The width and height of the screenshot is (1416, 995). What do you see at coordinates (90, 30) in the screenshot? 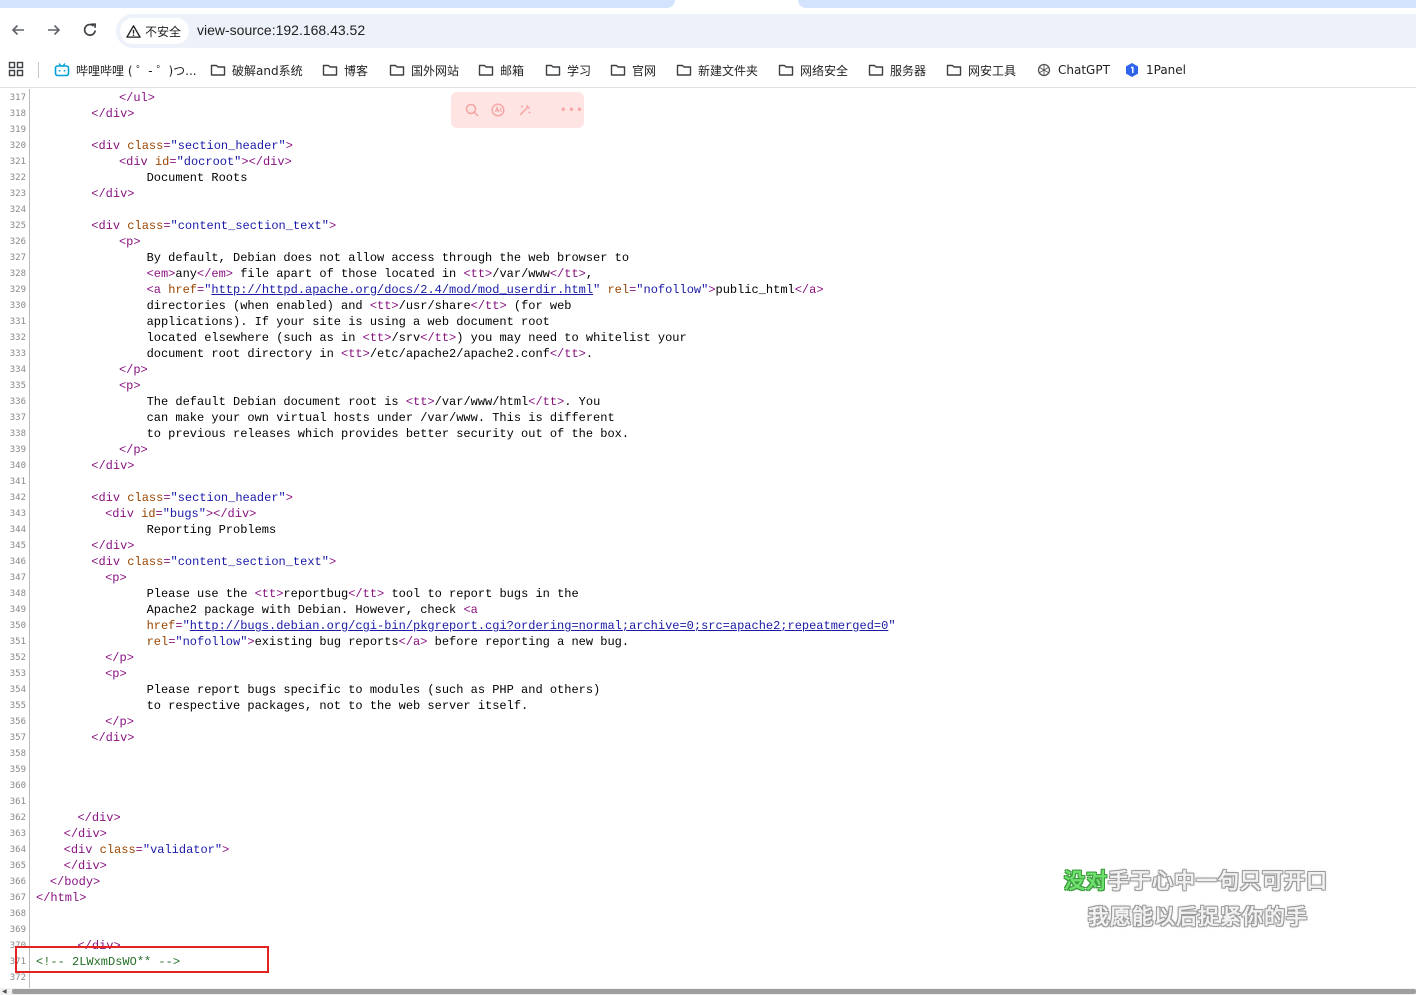
I see `reload-button` at bounding box center [90, 30].